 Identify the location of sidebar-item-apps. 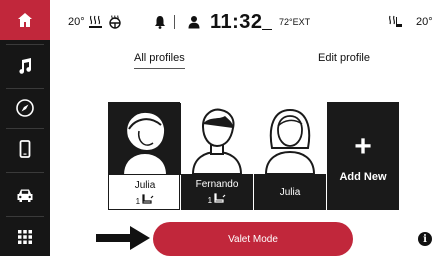
(25, 237).